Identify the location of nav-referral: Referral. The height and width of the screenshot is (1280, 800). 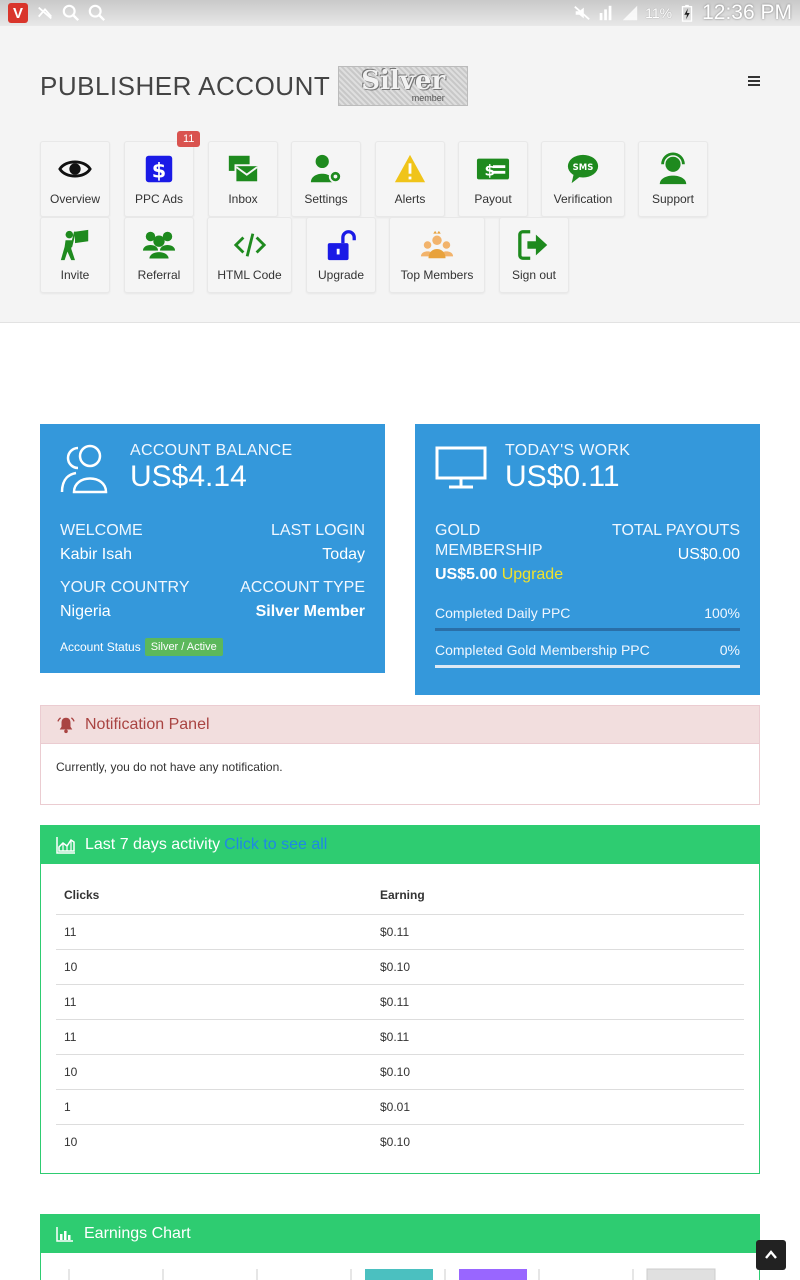
(159, 255).